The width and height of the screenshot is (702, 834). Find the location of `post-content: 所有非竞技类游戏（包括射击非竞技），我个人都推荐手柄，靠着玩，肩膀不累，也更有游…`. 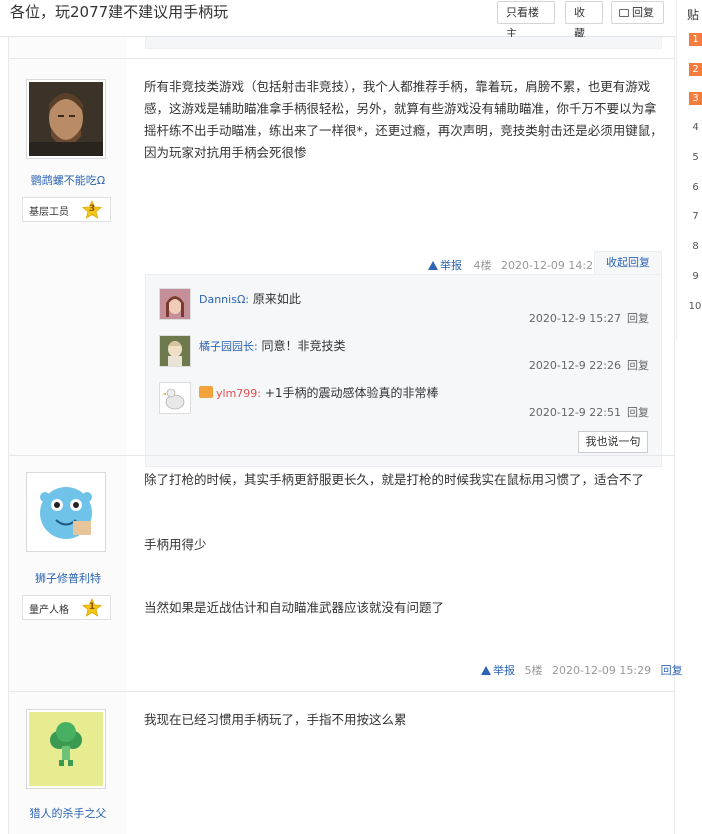

post-content: 所有非竞技类游戏（包括射击非竞技），我个人都推荐手柄，靠着玩，肩膀不累，也更有游… is located at coordinates (403, 119).